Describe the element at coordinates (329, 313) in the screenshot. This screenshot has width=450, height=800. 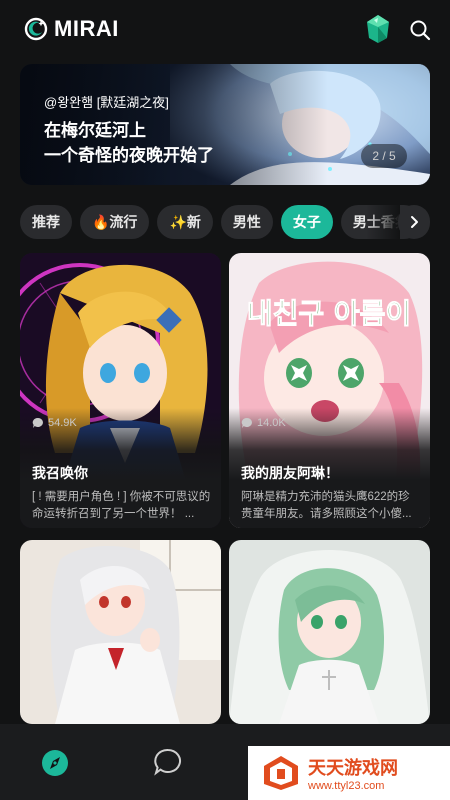
I see `card-art-caption: 내친구 아름이` at that location.